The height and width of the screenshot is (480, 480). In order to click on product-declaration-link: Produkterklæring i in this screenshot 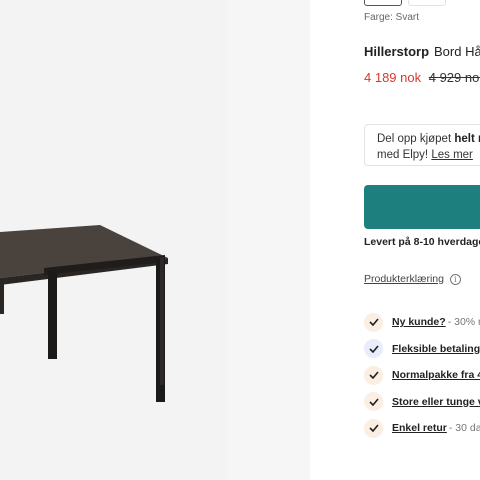, I will do `click(412, 279)`.